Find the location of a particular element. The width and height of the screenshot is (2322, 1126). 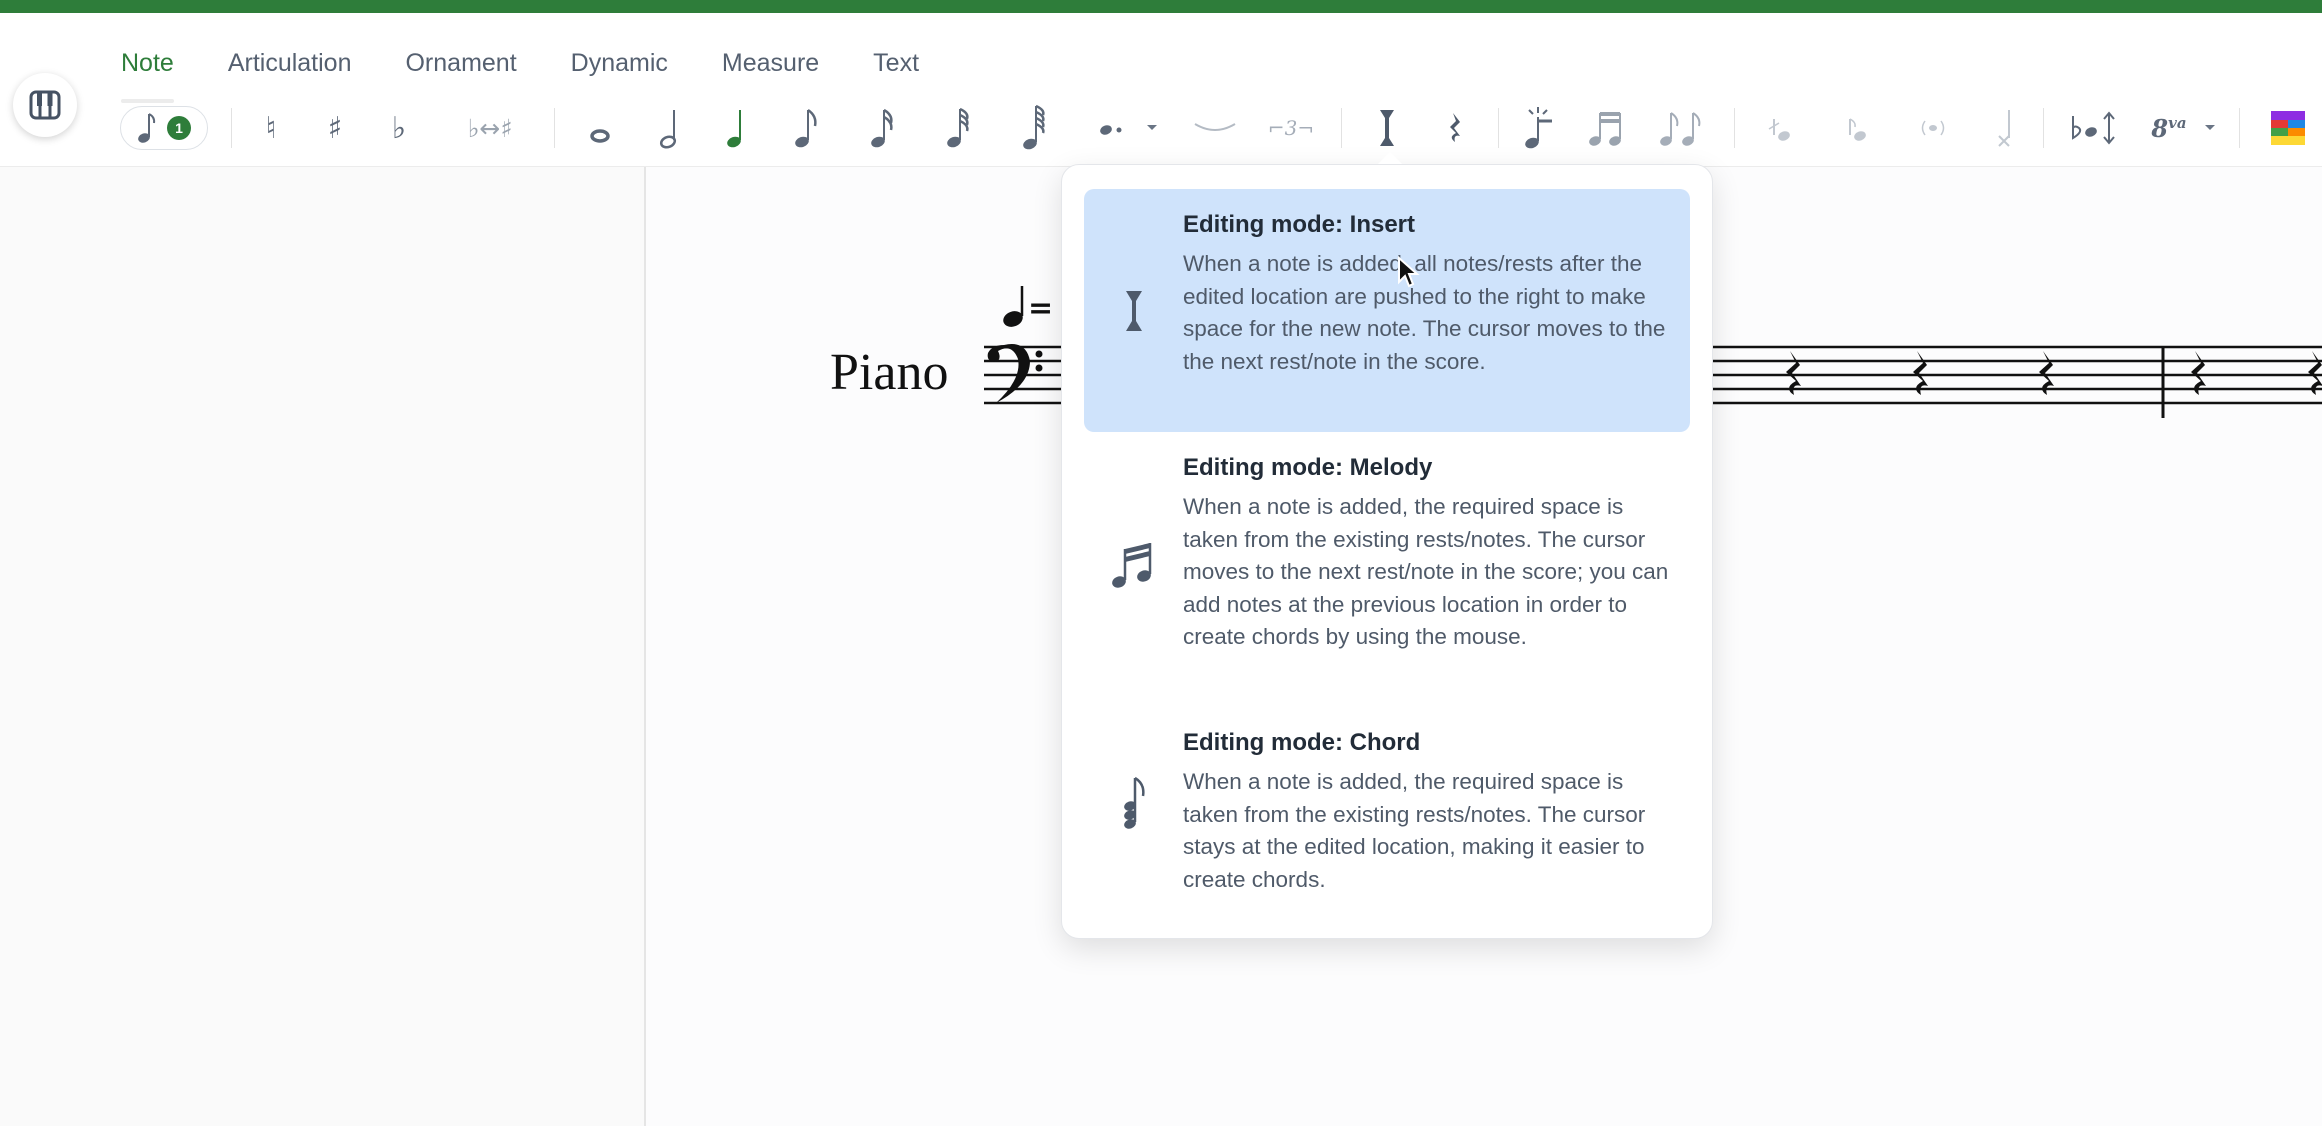

quarter-rest-icon is located at coordinates (1455, 127).